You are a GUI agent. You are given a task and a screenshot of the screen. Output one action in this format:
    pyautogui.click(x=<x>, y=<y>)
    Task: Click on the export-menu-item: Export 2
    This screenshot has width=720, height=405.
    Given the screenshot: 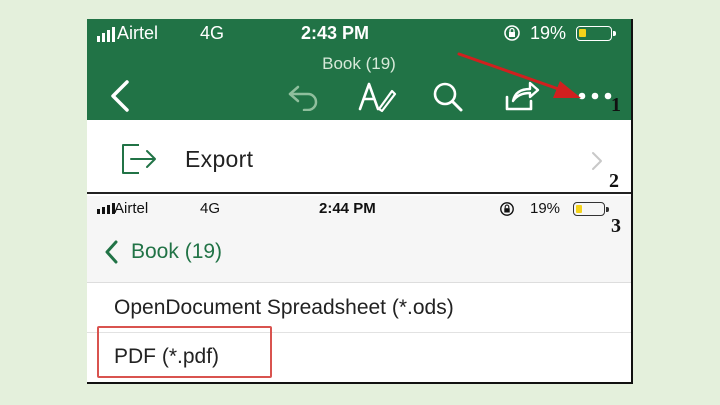 What is the action you would take?
    pyautogui.click(x=359, y=157)
    